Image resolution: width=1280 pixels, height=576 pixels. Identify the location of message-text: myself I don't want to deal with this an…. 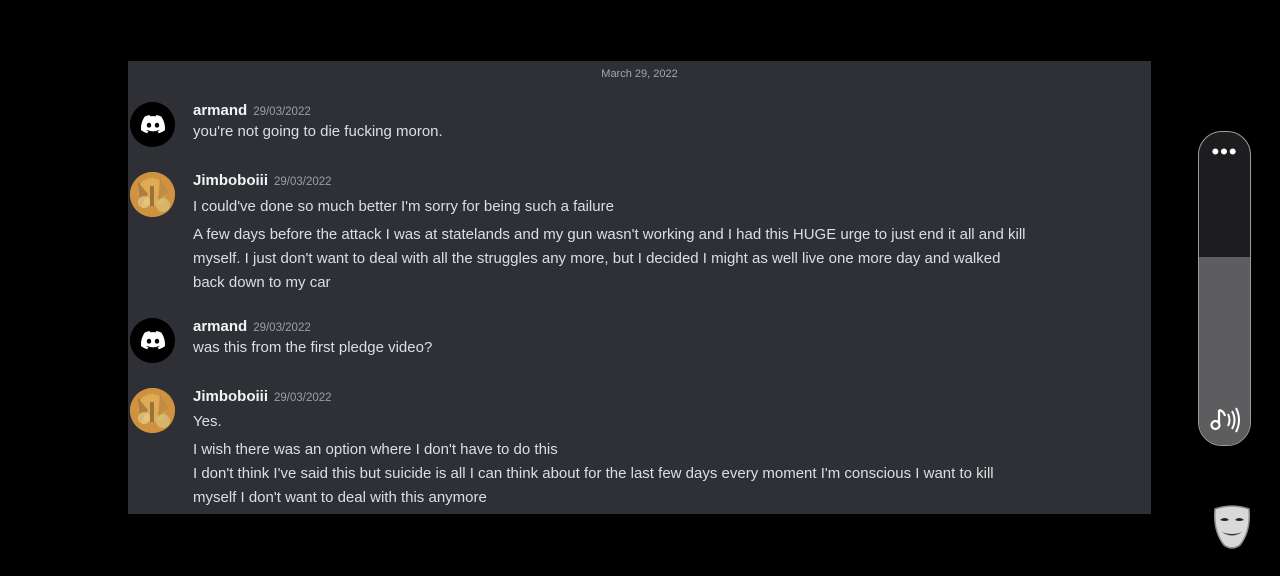
(340, 497).